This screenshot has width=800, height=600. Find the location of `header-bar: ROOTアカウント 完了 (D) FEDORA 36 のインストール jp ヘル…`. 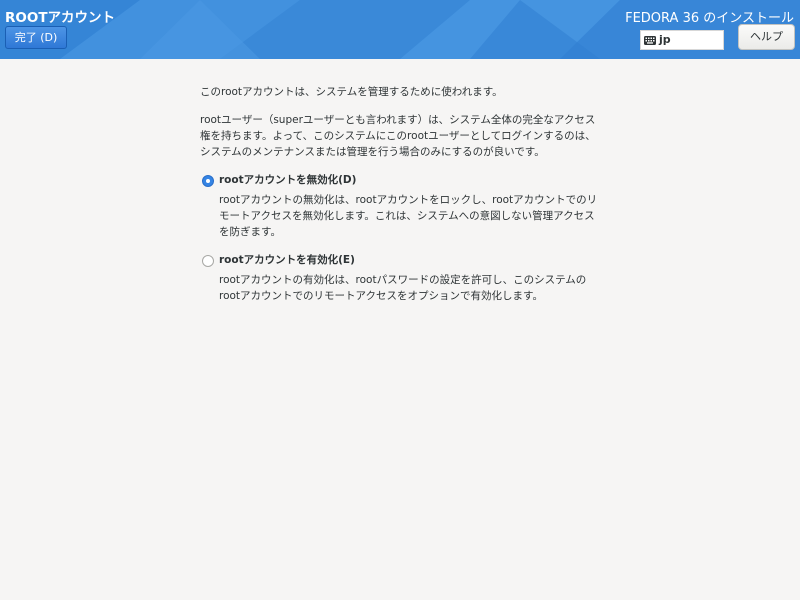

header-bar: ROOTアカウント 完了 (D) FEDORA 36 のインストール jp ヘル… is located at coordinates (400, 29).